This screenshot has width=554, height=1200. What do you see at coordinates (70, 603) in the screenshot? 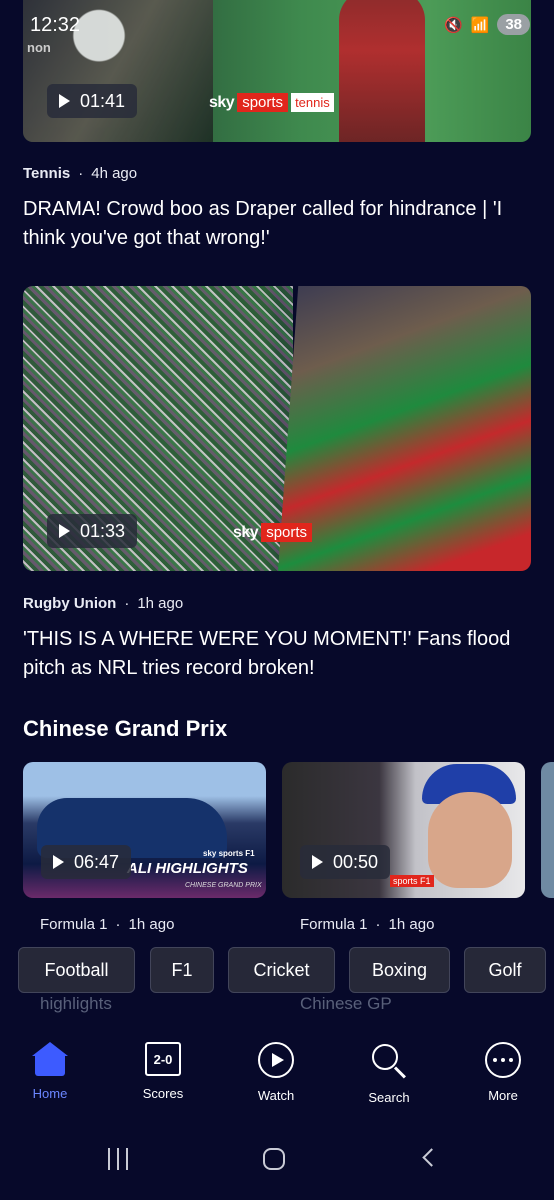
I see `article-category: Rugby Union` at bounding box center [70, 603].